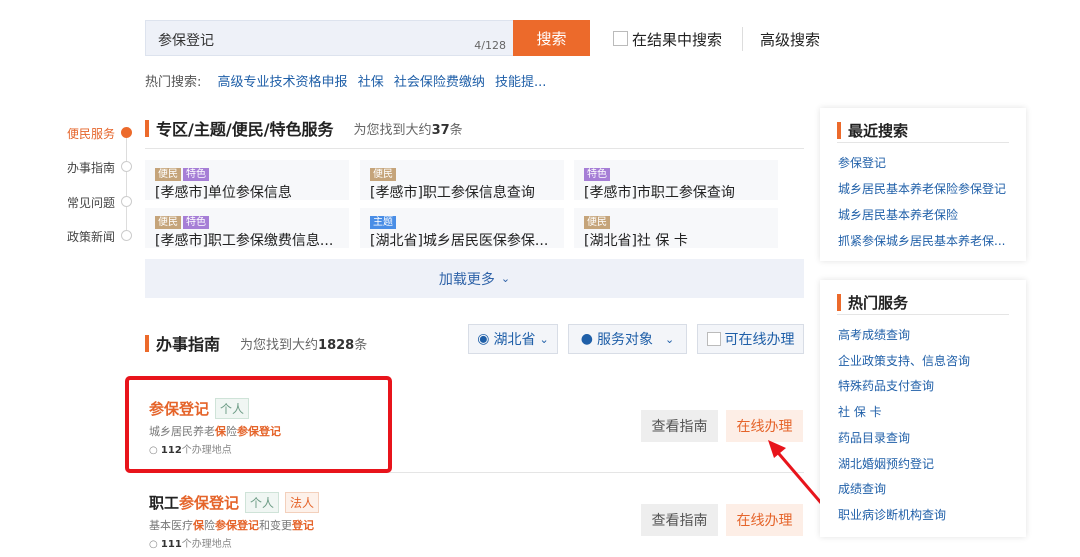 This screenshot has width=1080, height=557. Describe the element at coordinates (513, 339) in the screenshot. I see `region-filter: ◉ 湖北省 ⌄` at that location.